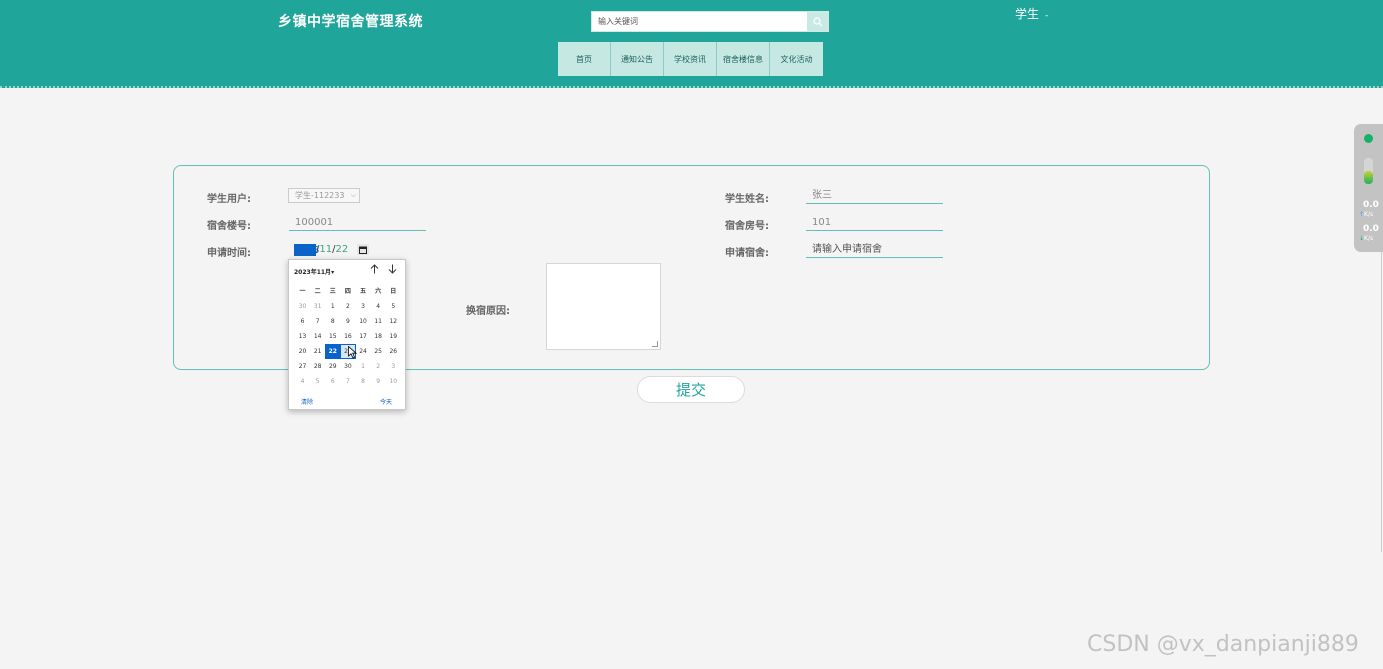 This screenshot has width=1383, height=669. Describe the element at coordinates (393, 351) in the screenshot. I see `day-cell: 26` at that location.